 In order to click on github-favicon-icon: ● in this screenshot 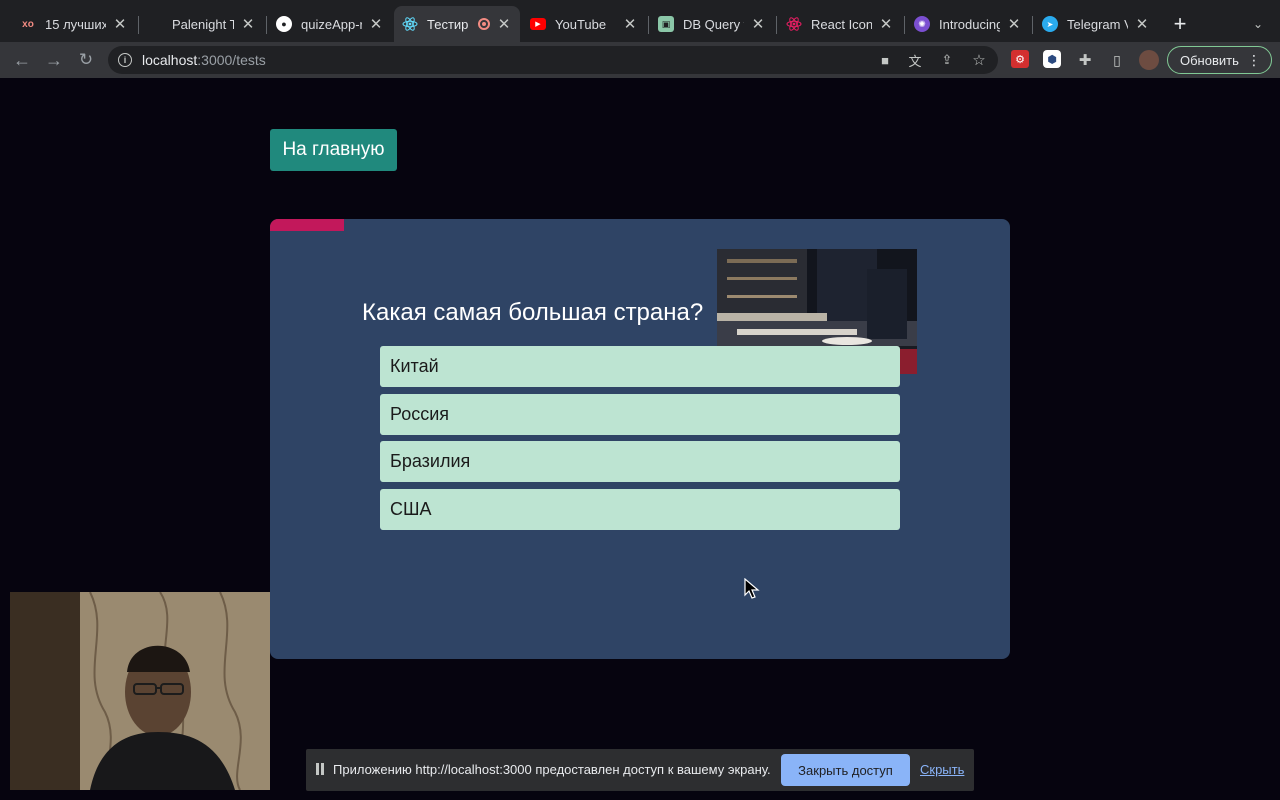, I will do `click(284, 24)`.